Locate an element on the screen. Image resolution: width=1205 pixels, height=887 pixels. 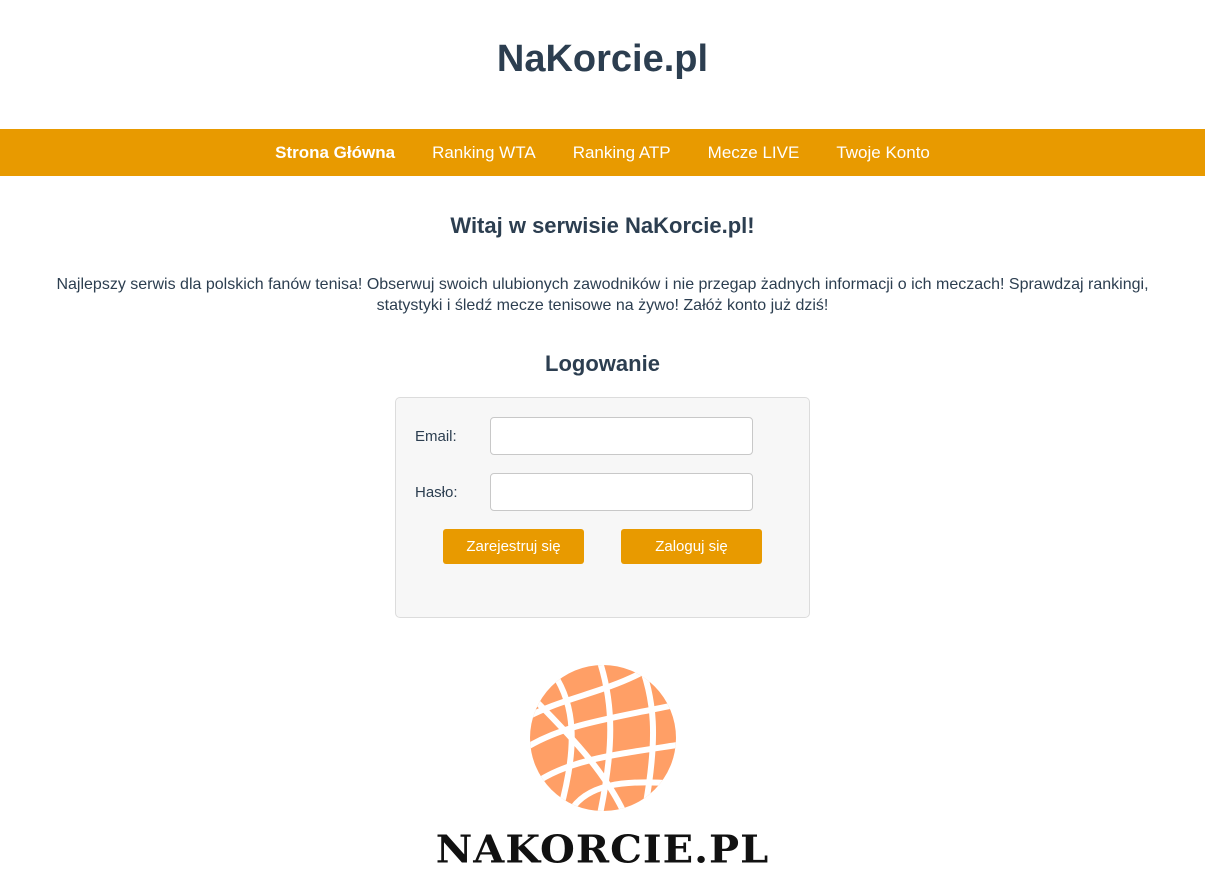
nav-item-home: Strona Główna is located at coordinates (335, 153).